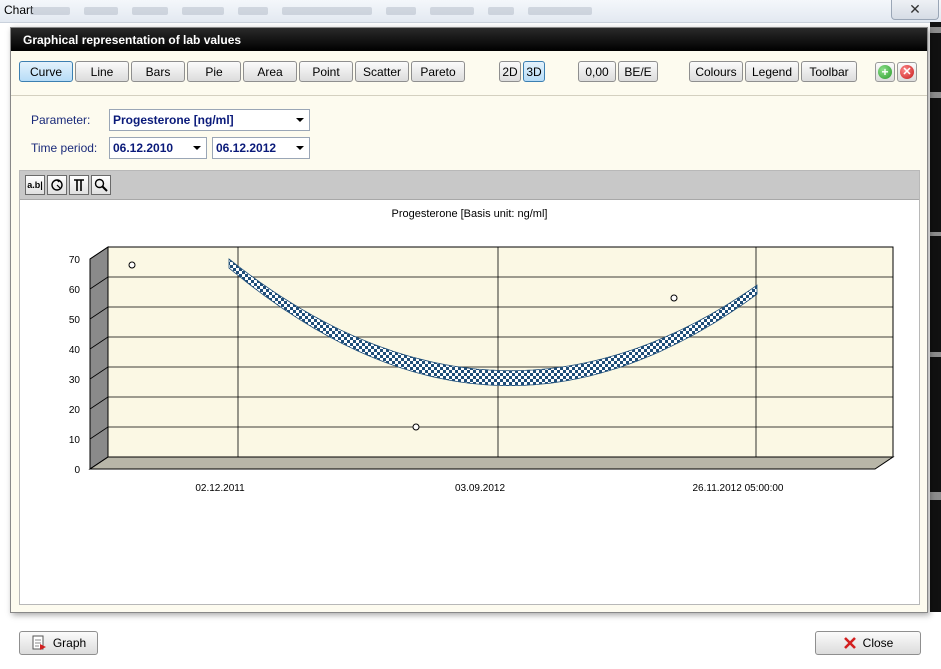 This screenshot has width=941, height=669. What do you see at coordinates (220, 488) in the screenshot?
I see `x-tick-label: 02.12.2011` at bounding box center [220, 488].